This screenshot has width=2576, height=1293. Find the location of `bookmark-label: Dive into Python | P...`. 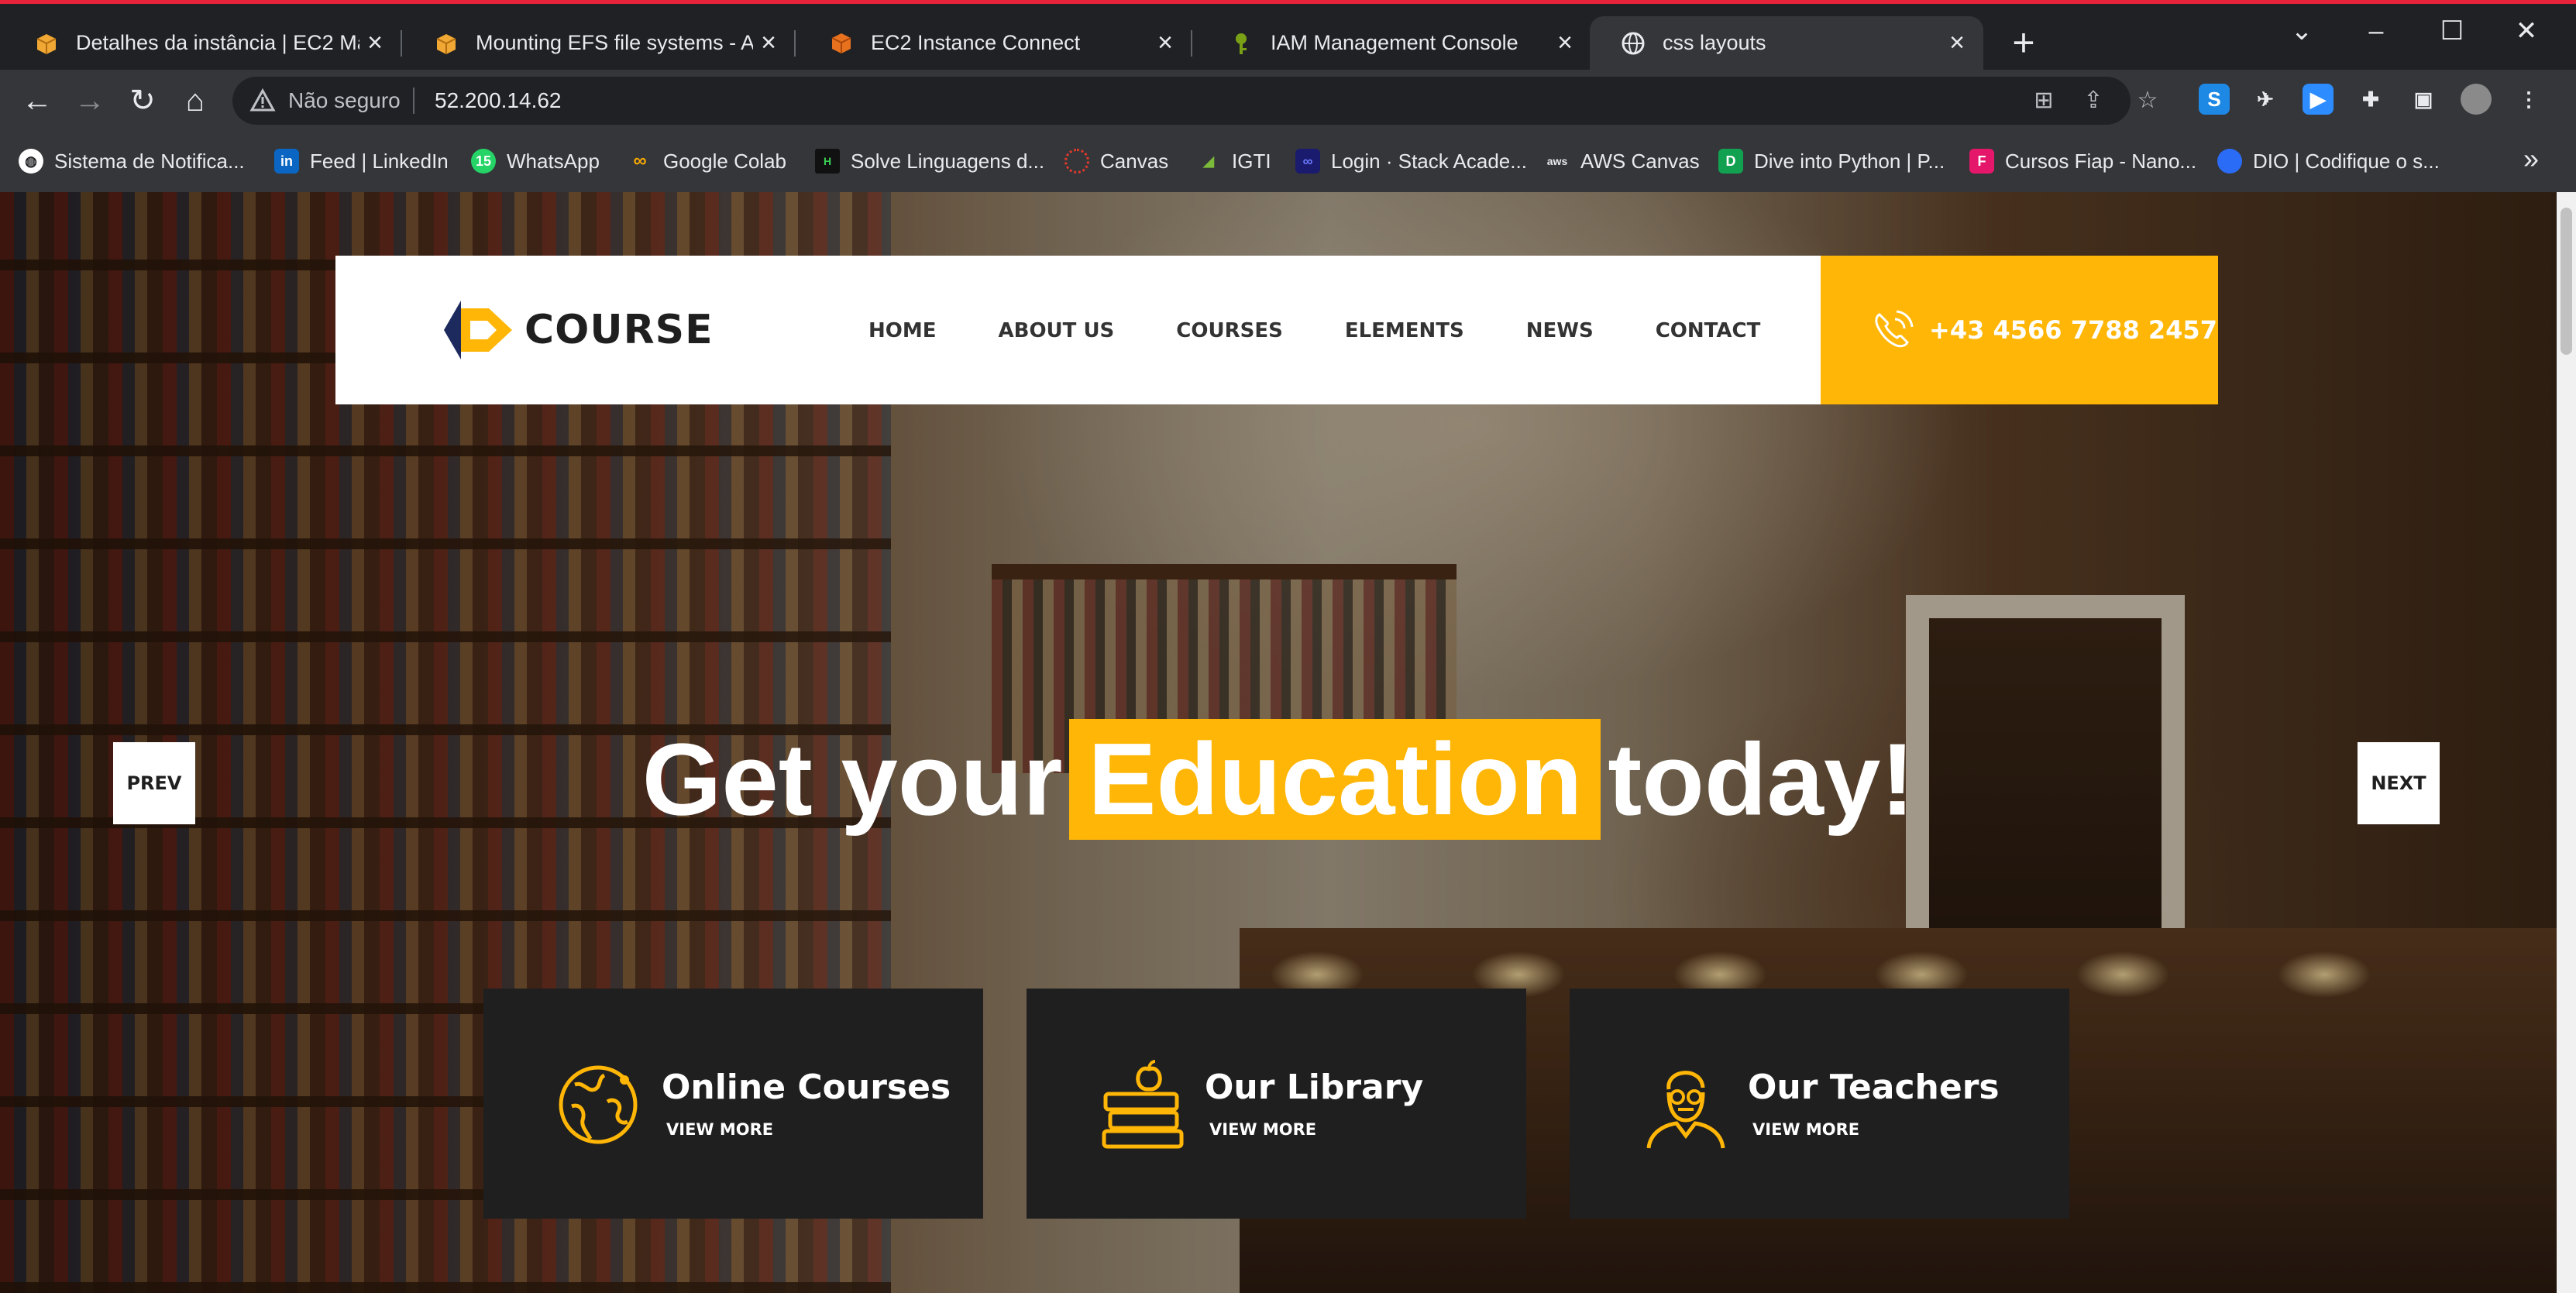

bookmark-label: Dive into Python | P... is located at coordinates (1849, 161).